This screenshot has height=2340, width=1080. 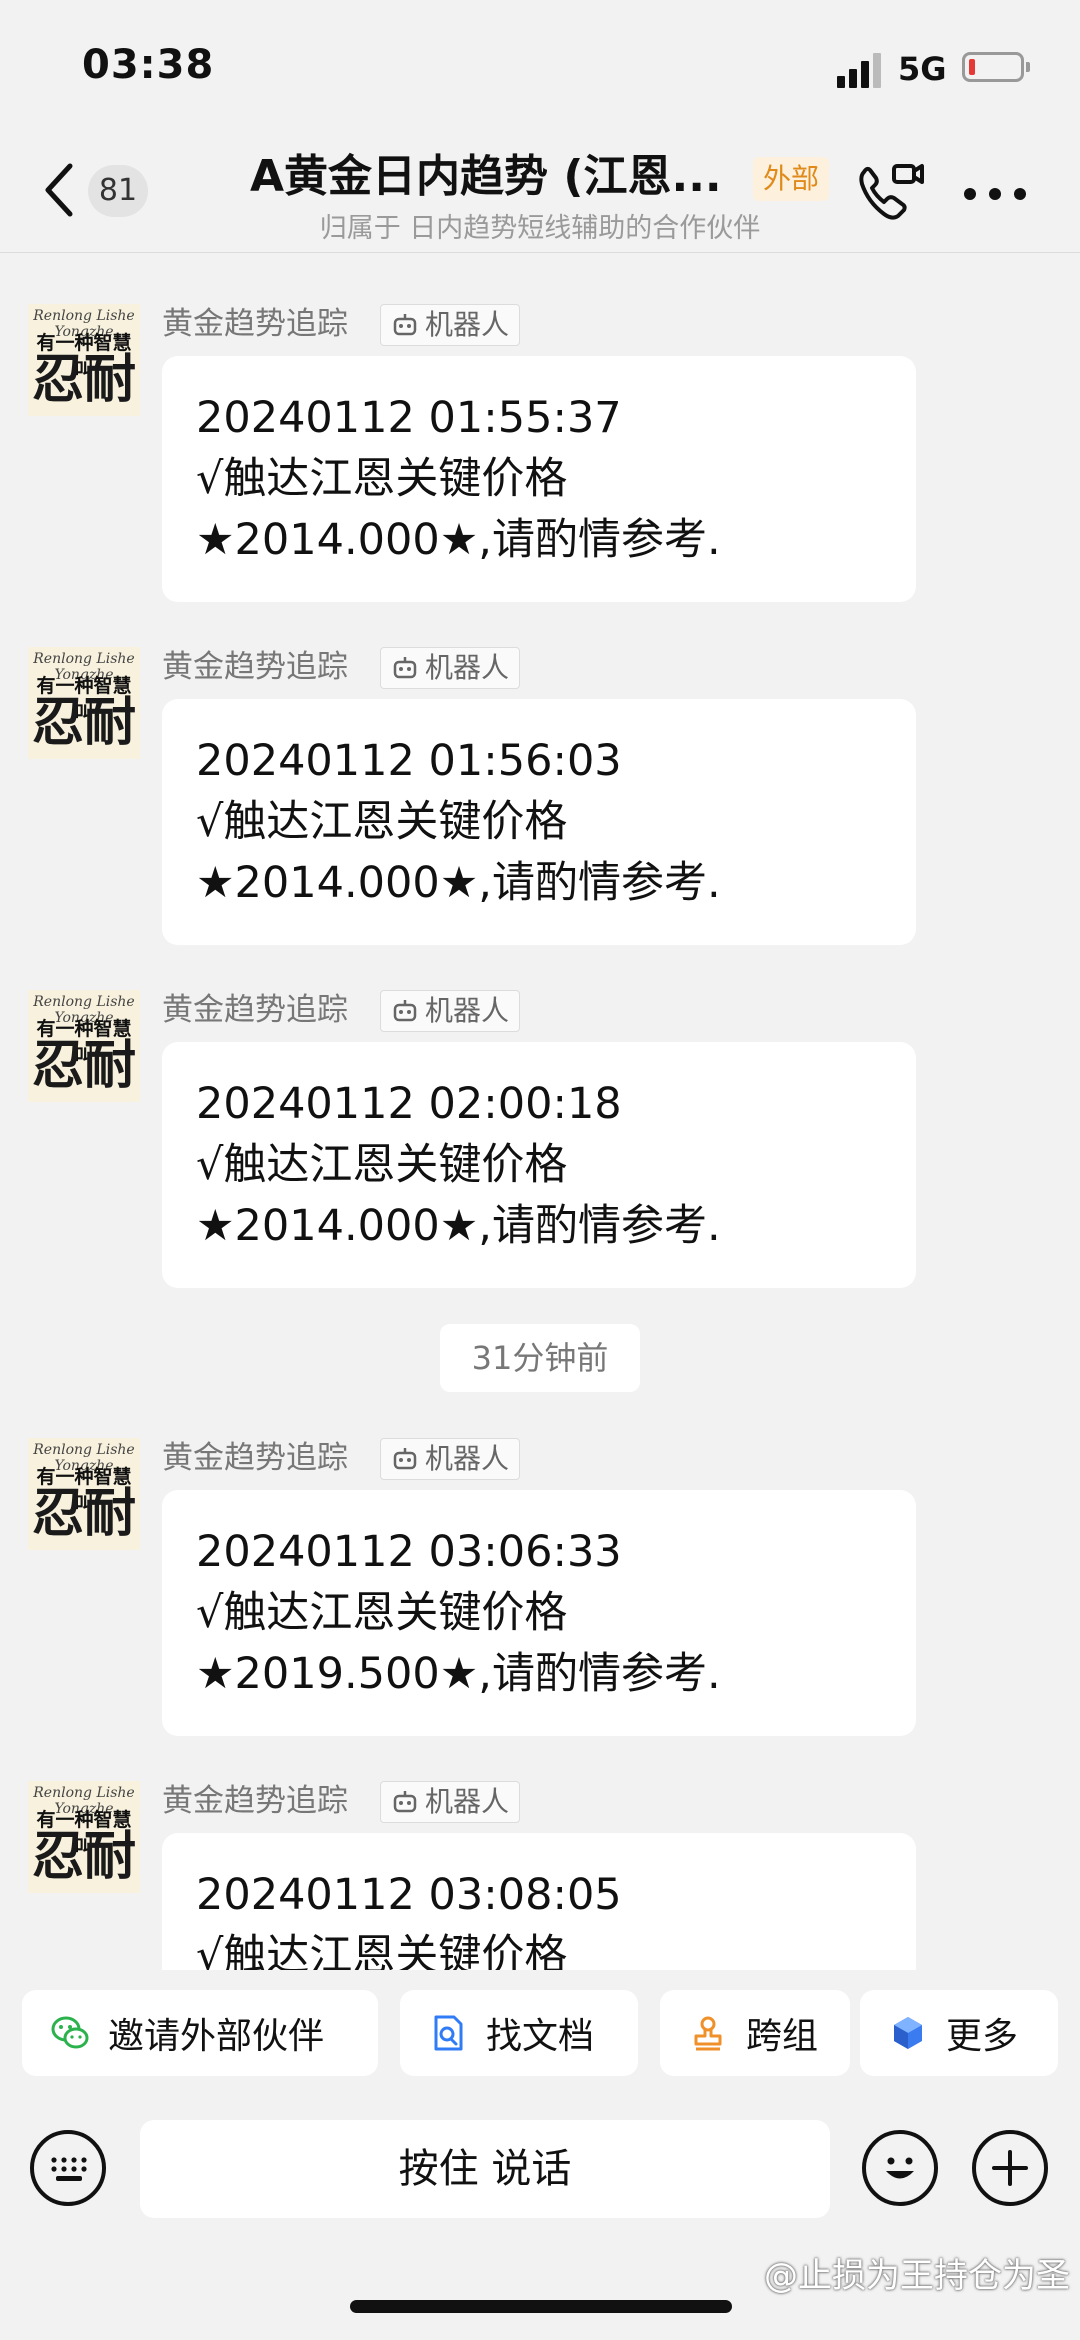 I want to click on external-badge: 外部, so click(x=791, y=179).